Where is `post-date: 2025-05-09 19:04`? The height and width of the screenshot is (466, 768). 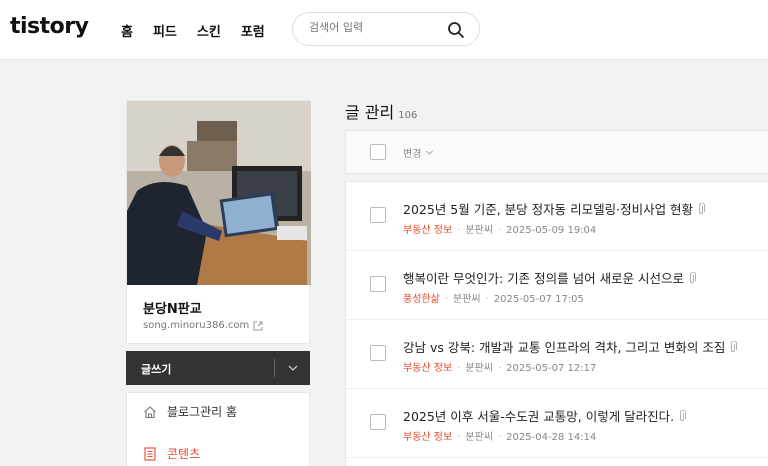 post-date: 2025-05-09 19:04 is located at coordinates (551, 230).